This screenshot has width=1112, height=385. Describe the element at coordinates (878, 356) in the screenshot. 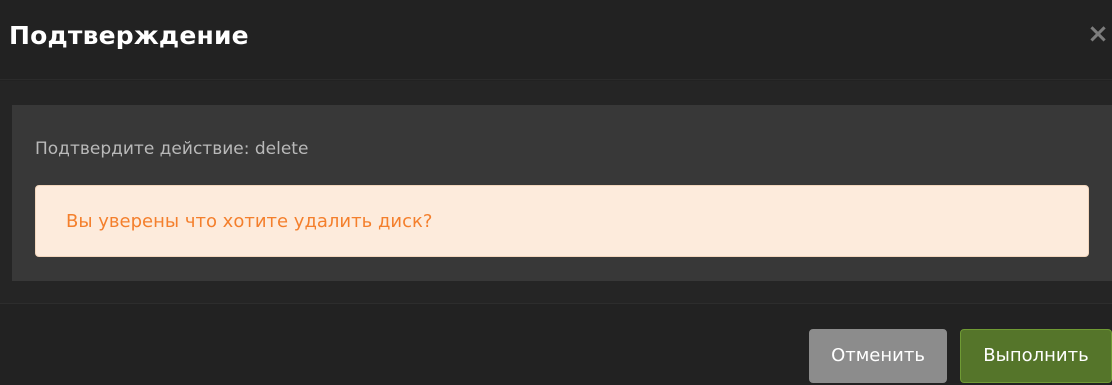

I see `cancel-button: Отменить` at that location.